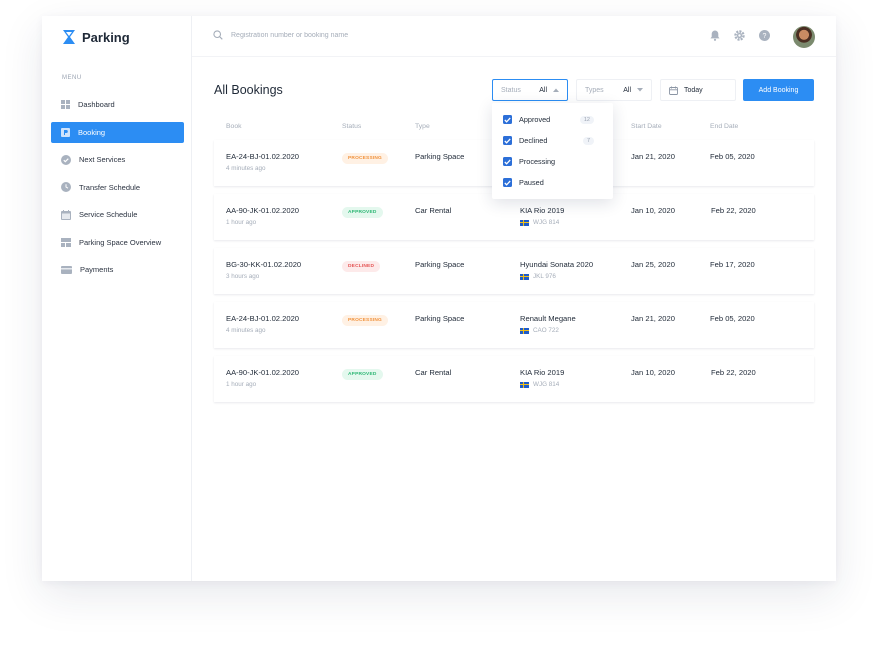 This screenshot has width=880, height=650. What do you see at coordinates (72, 78) in the screenshot?
I see `menu-label: MENU` at bounding box center [72, 78].